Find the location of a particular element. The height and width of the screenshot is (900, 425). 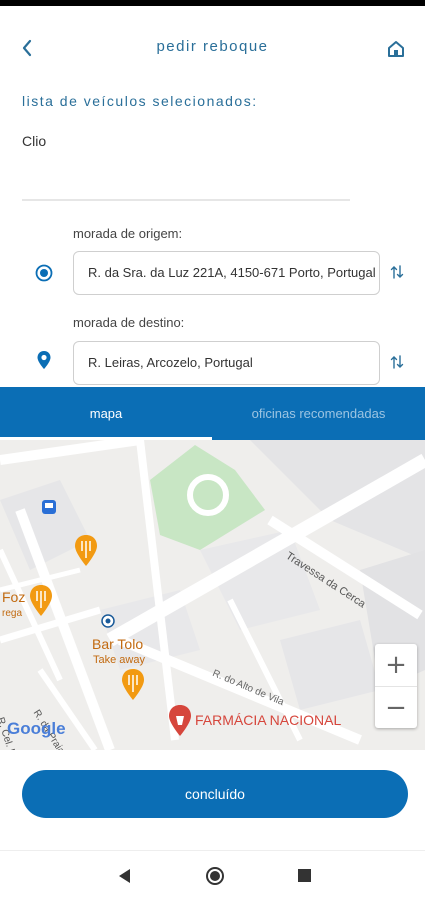

nav-recent-apps-icon is located at coordinates (304, 875).